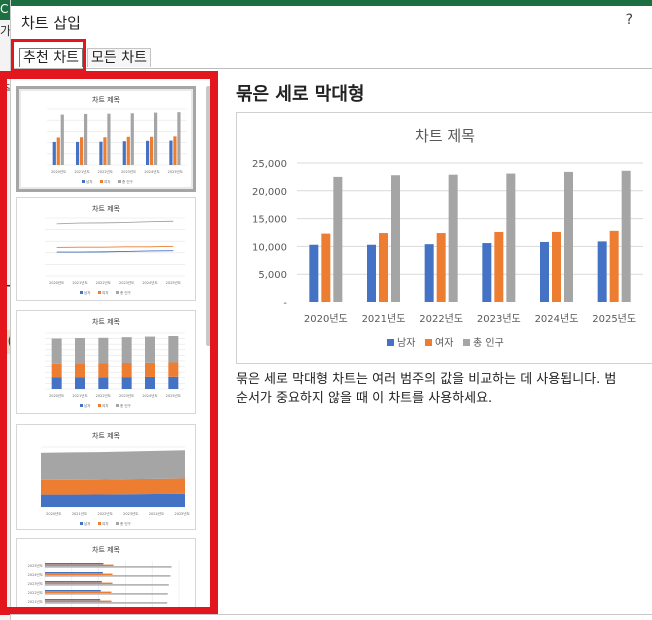 The image size is (652, 620). Describe the element at coordinates (269, 247) in the screenshot. I see `y-tick-label: 10,000` at that location.